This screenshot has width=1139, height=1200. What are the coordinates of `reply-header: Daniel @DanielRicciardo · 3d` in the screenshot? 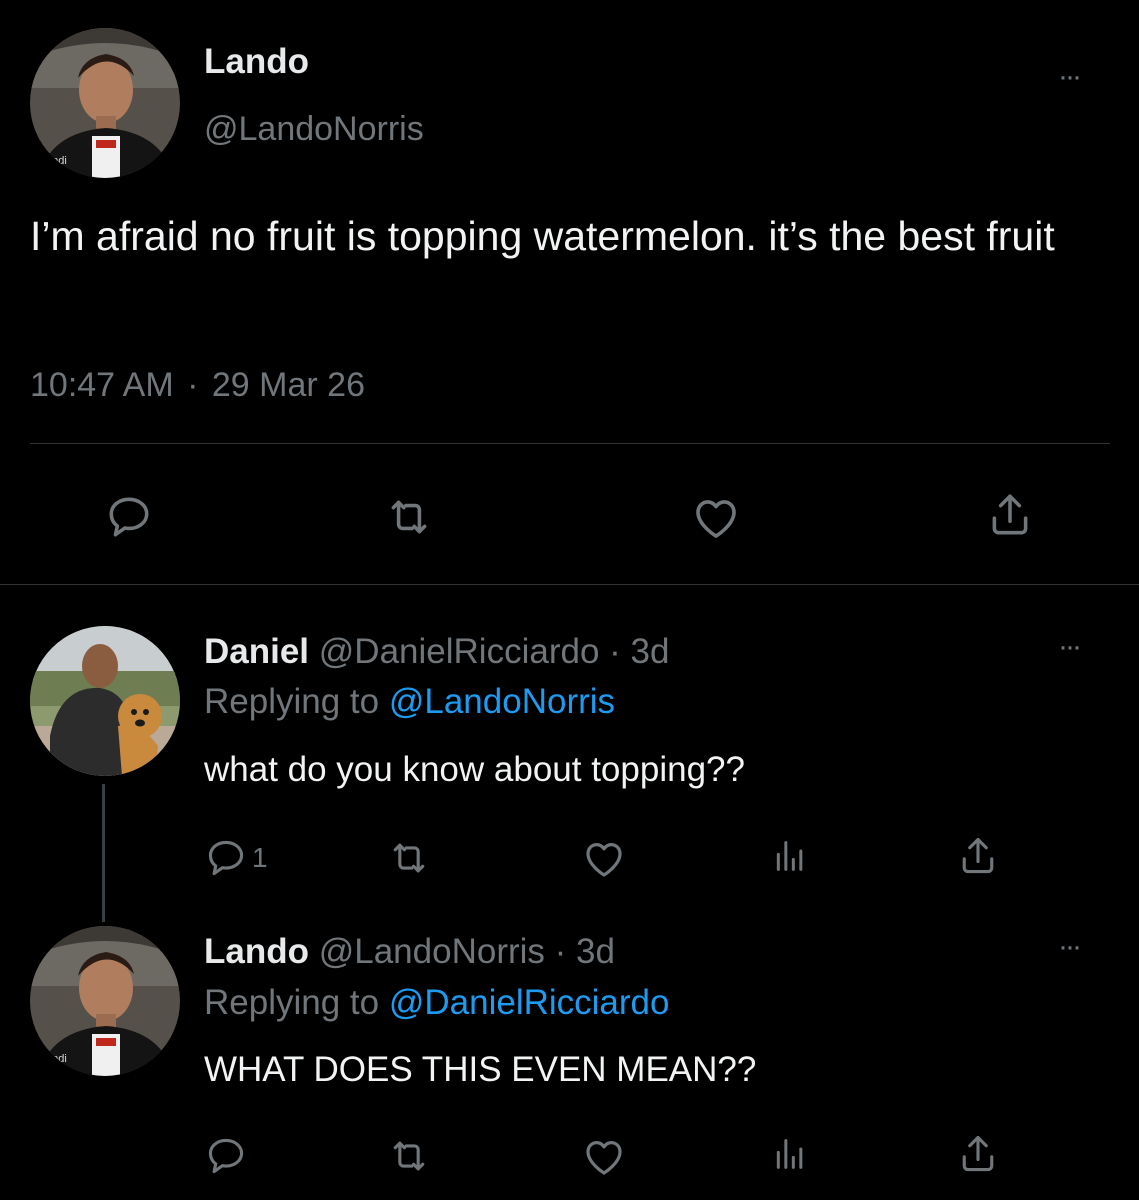 It's located at (436, 652).